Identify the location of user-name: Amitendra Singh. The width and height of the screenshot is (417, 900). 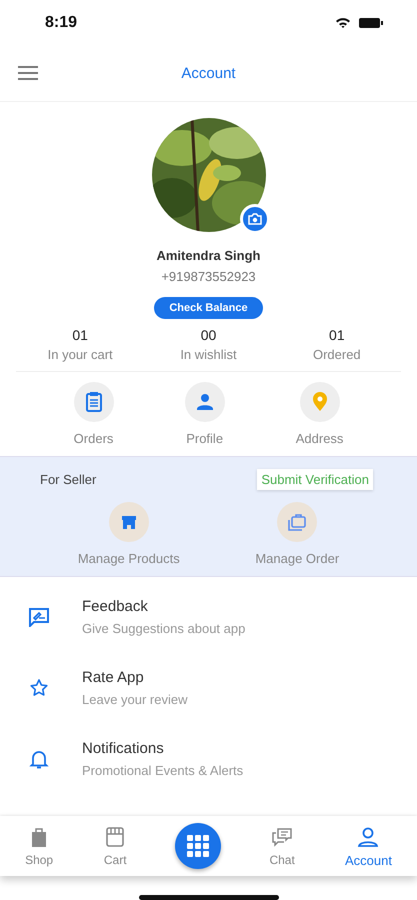
(208, 255).